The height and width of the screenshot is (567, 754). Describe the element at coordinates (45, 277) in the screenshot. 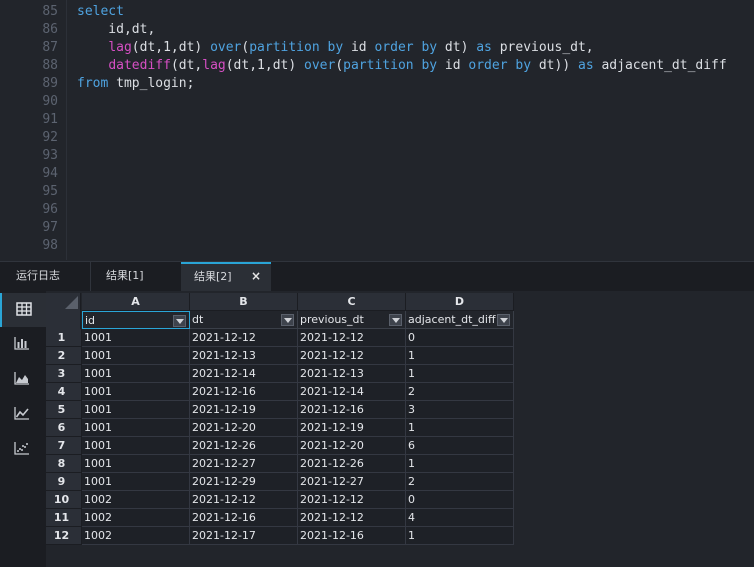

I see `tab-run-log: 运行日志` at that location.